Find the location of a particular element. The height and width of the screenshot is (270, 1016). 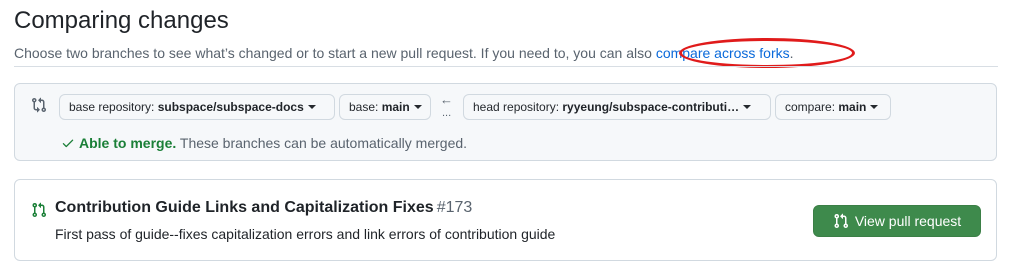

compare-value: main is located at coordinates (852, 107).